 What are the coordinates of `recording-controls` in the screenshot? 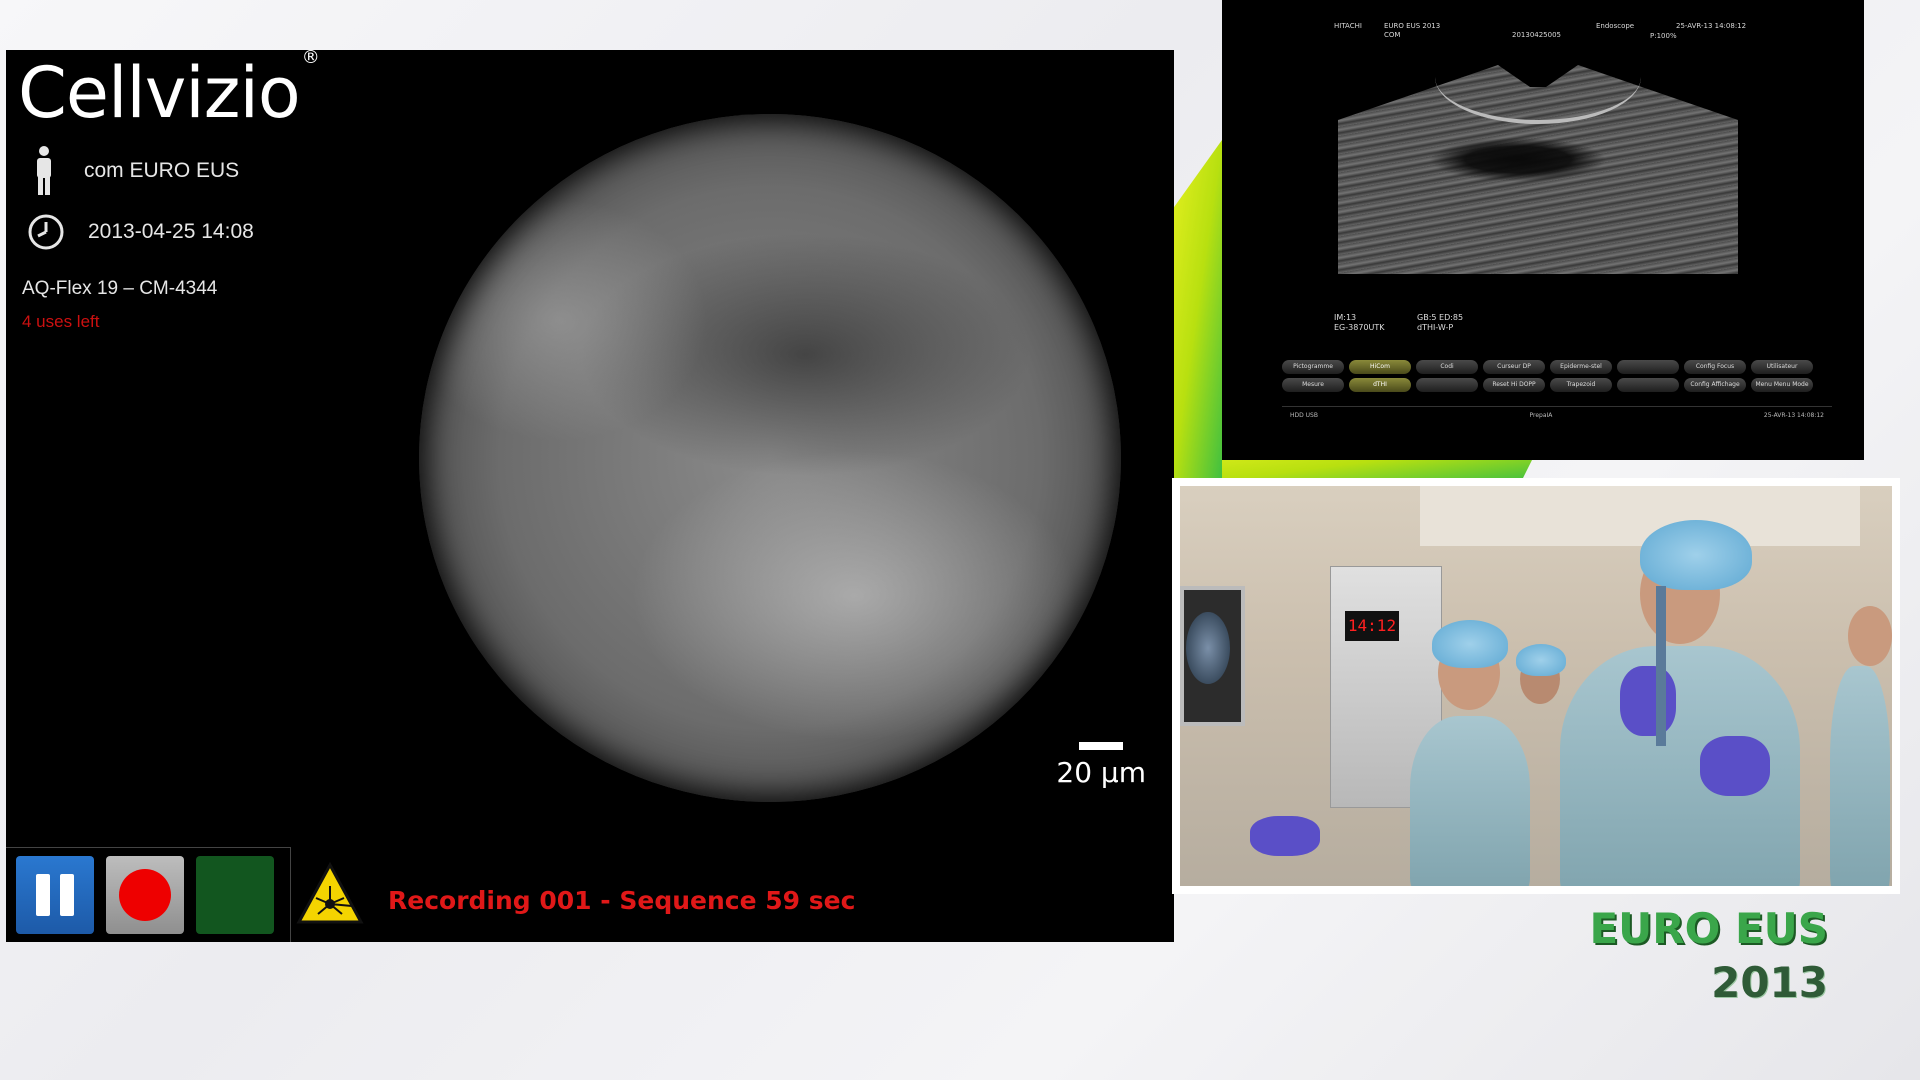 It's located at (148, 894).